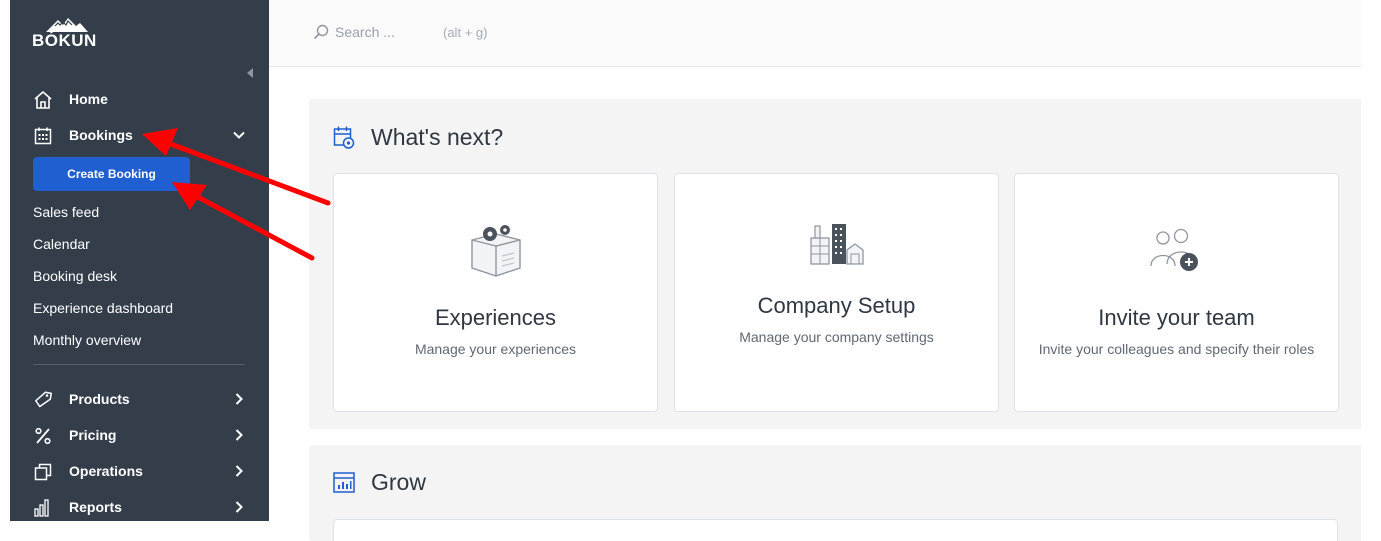  I want to click on sidebar-subitem-booking-desk: Booking desk, so click(75, 276).